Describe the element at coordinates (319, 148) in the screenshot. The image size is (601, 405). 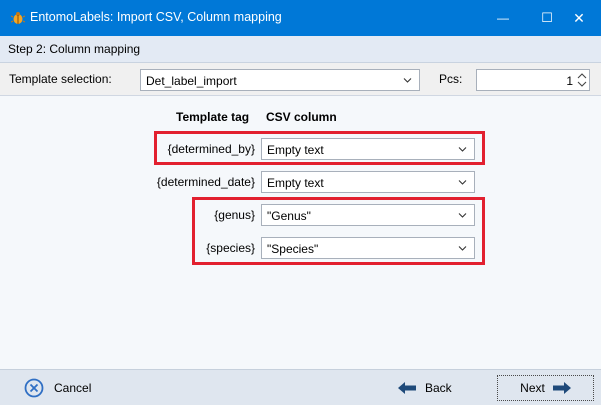
I see `highlight-box-determined-by` at that location.